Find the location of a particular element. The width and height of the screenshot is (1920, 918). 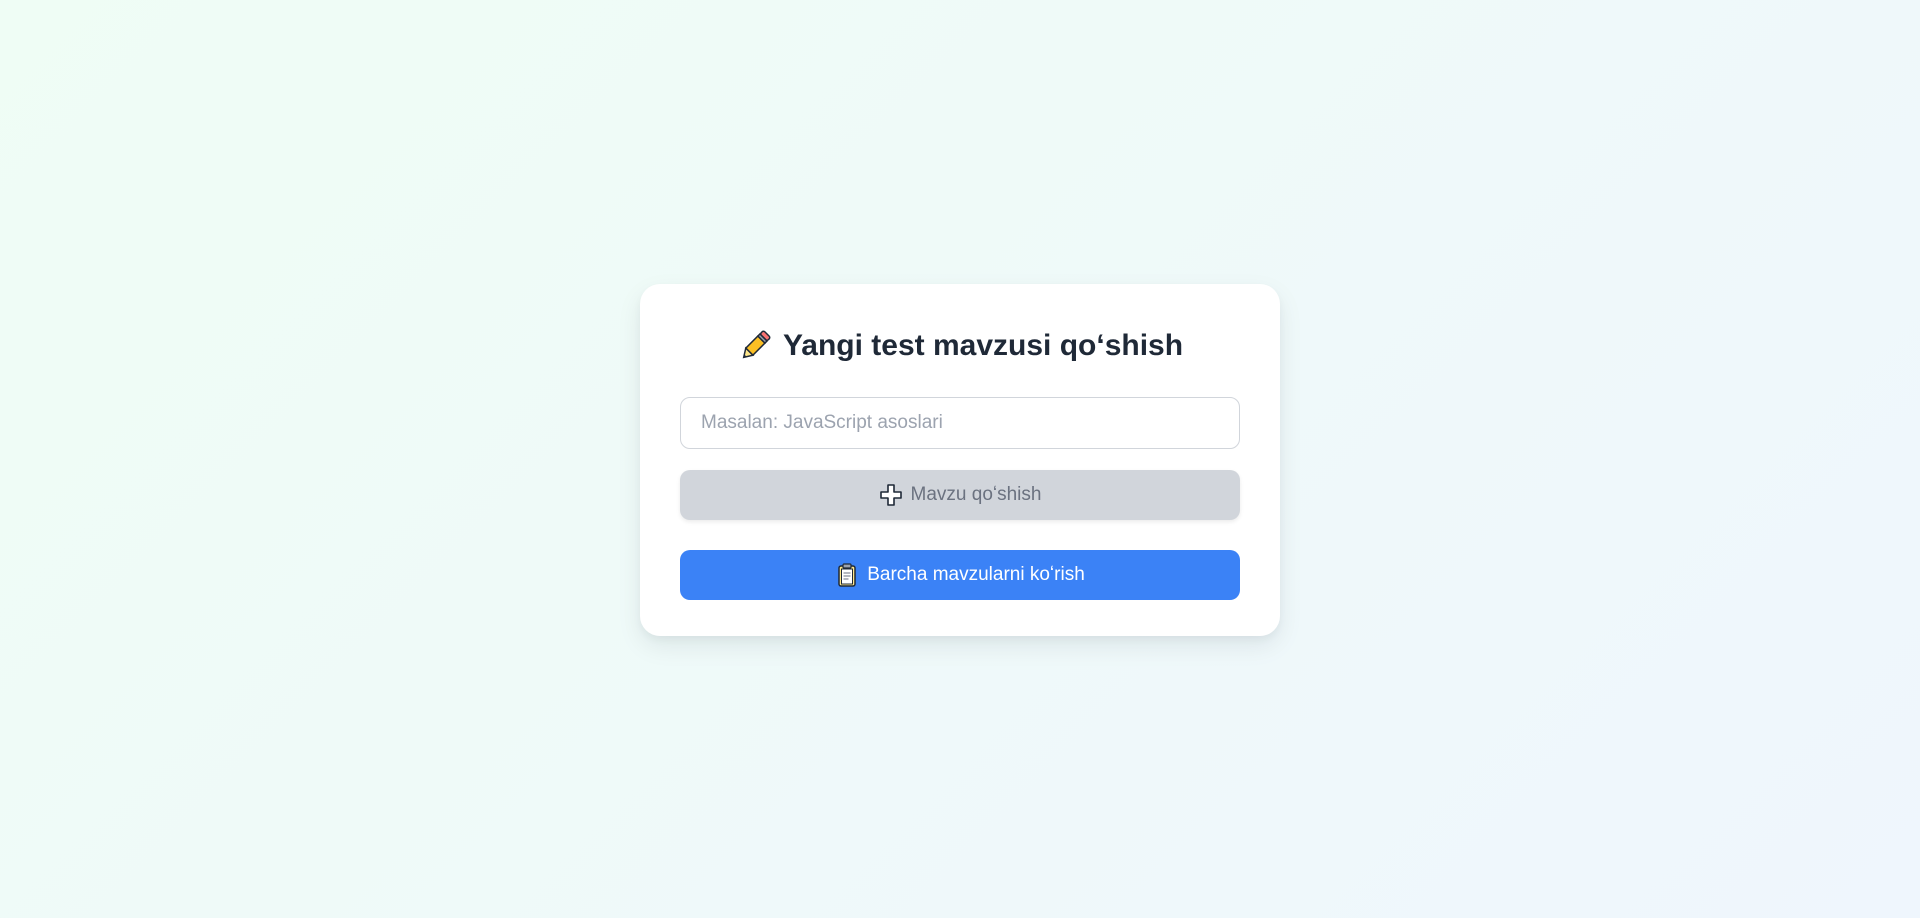

plus-icon is located at coordinates (890, 495).